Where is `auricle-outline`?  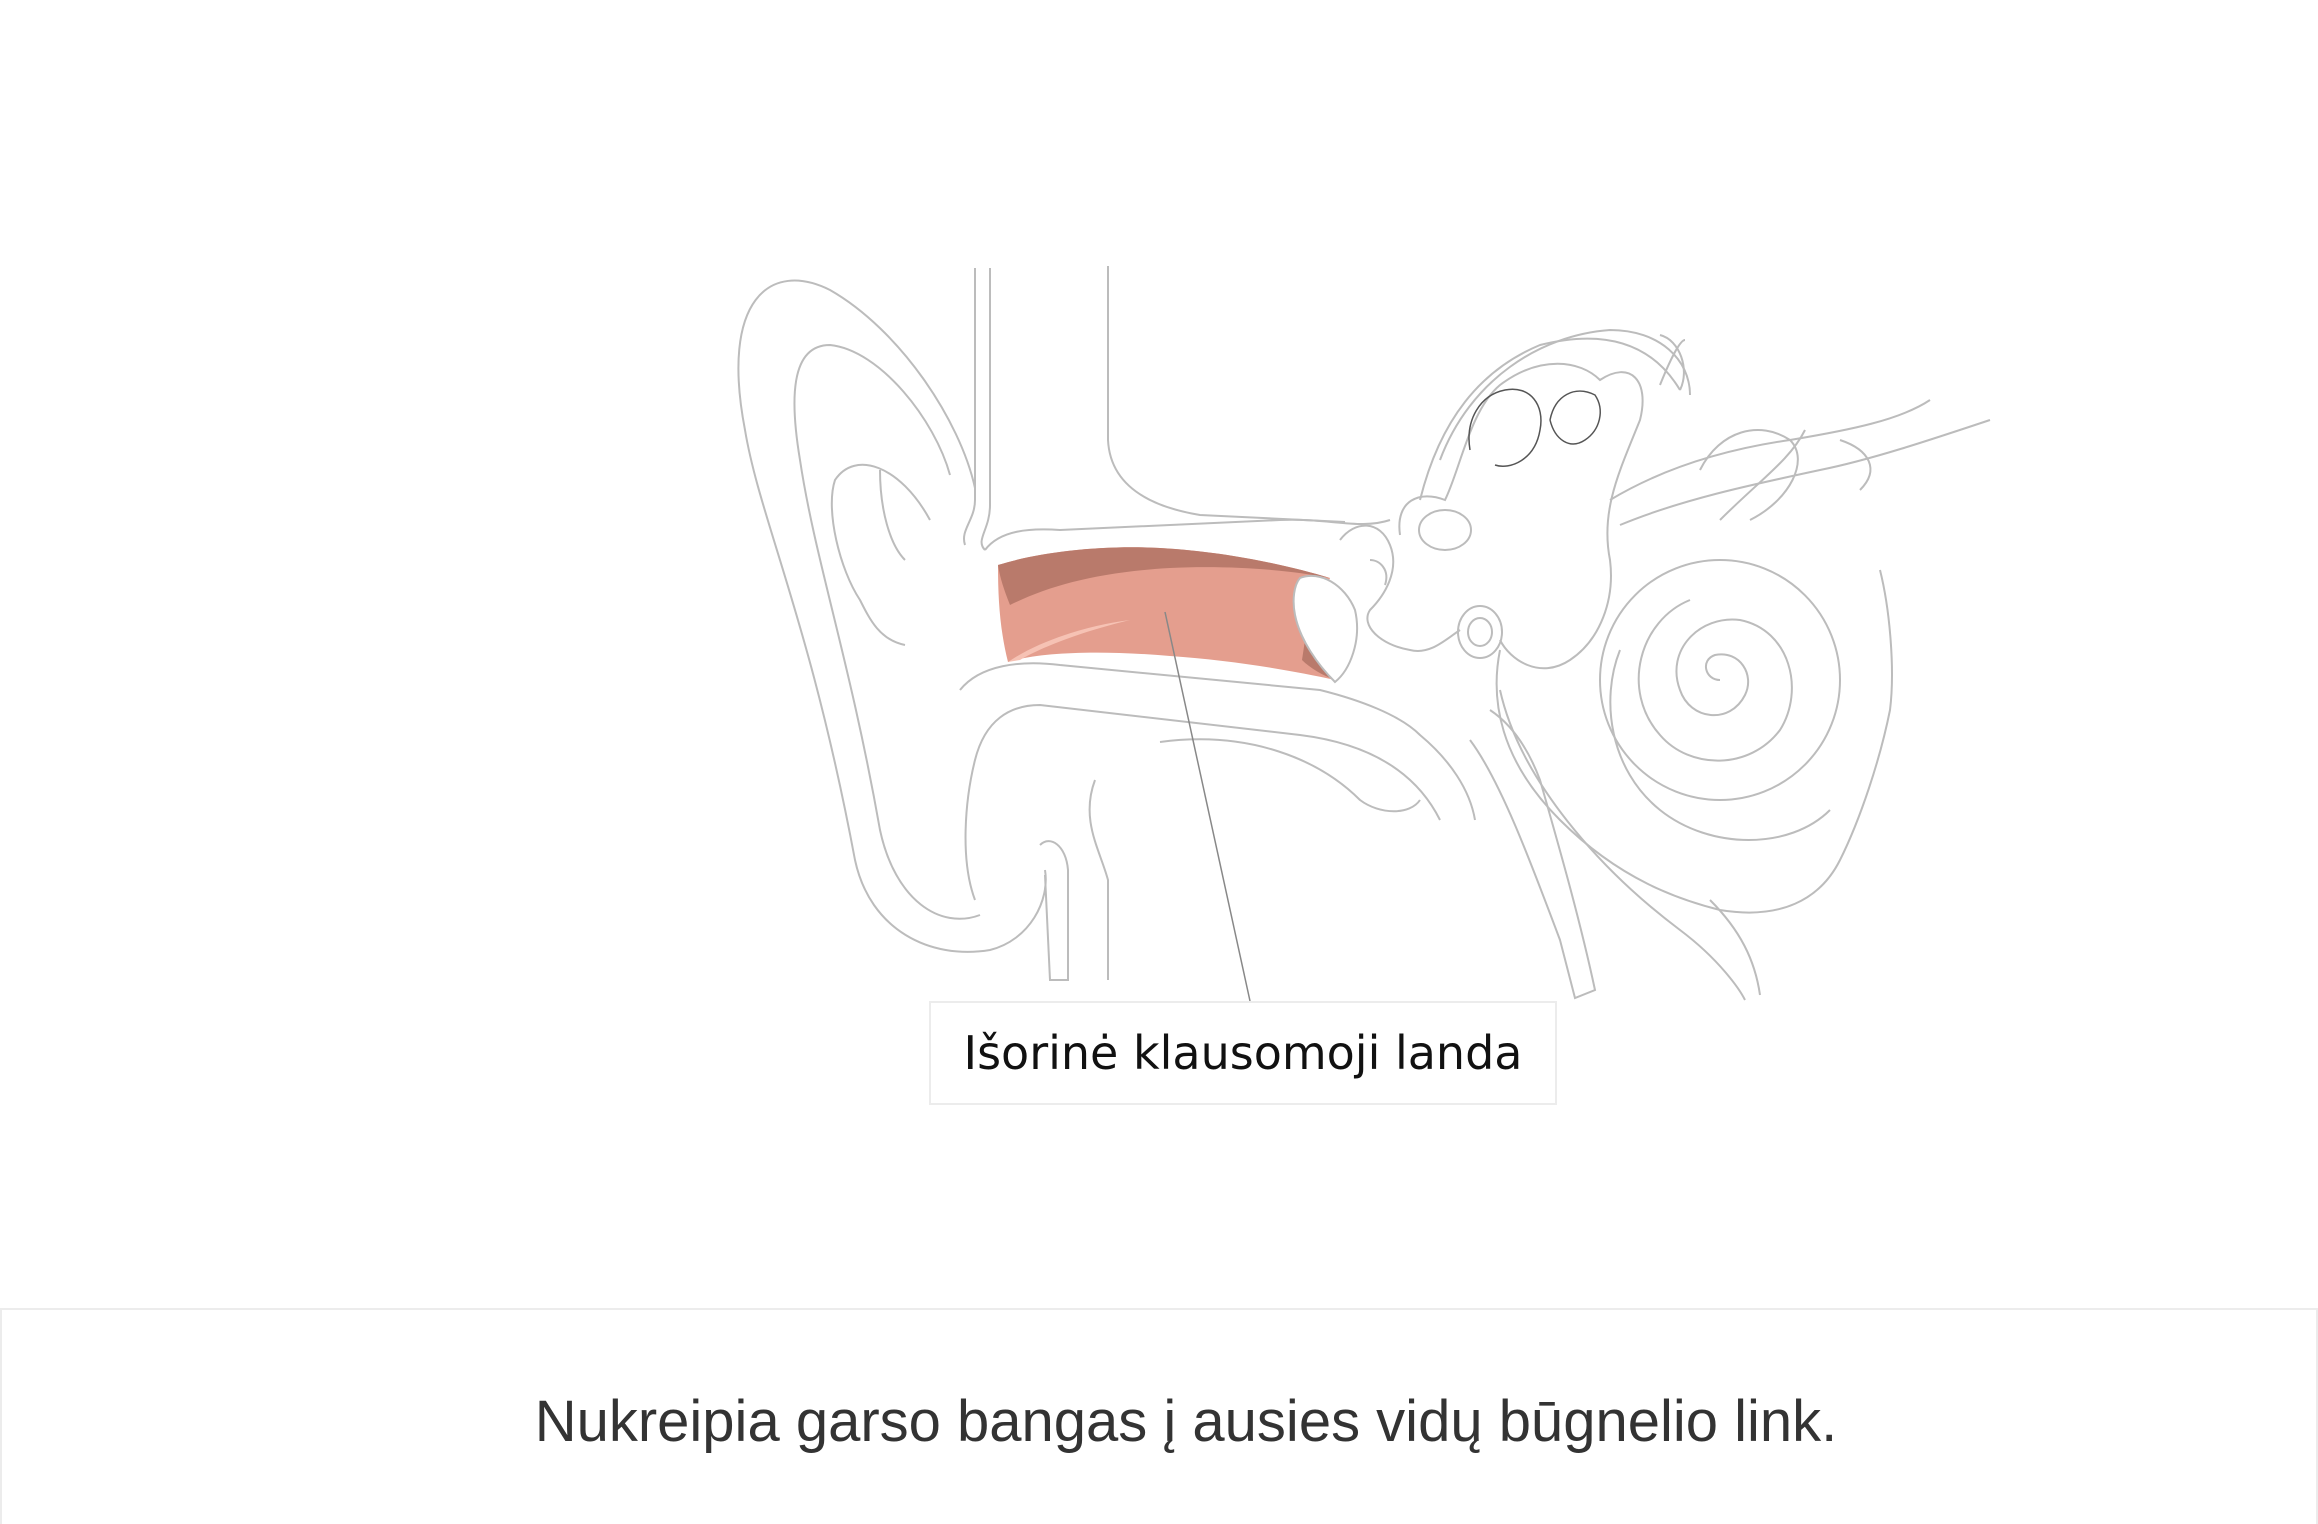
auricle-outline is located at coordinates (892, 616).